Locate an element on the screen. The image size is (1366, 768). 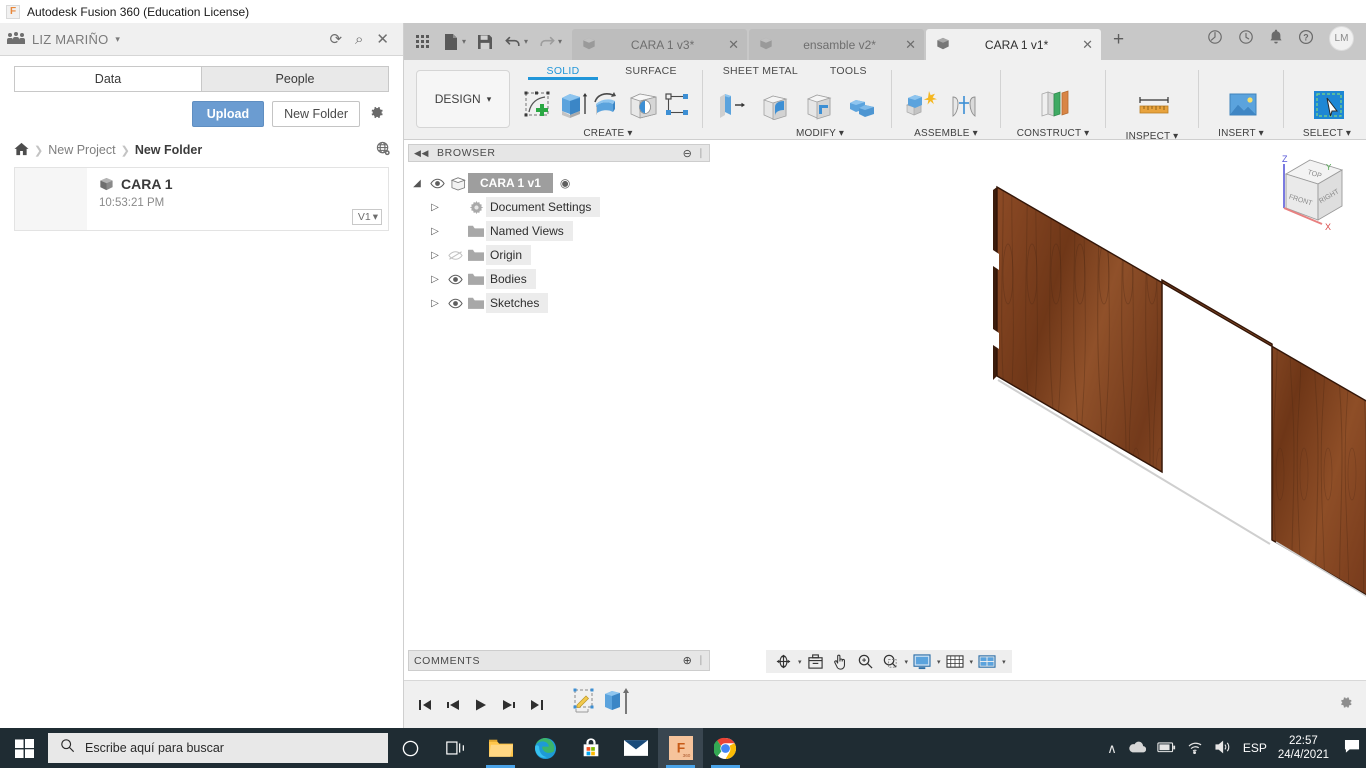
tree-row-document-settings: ▷ Document Settings is located at coordinates (559, 207).